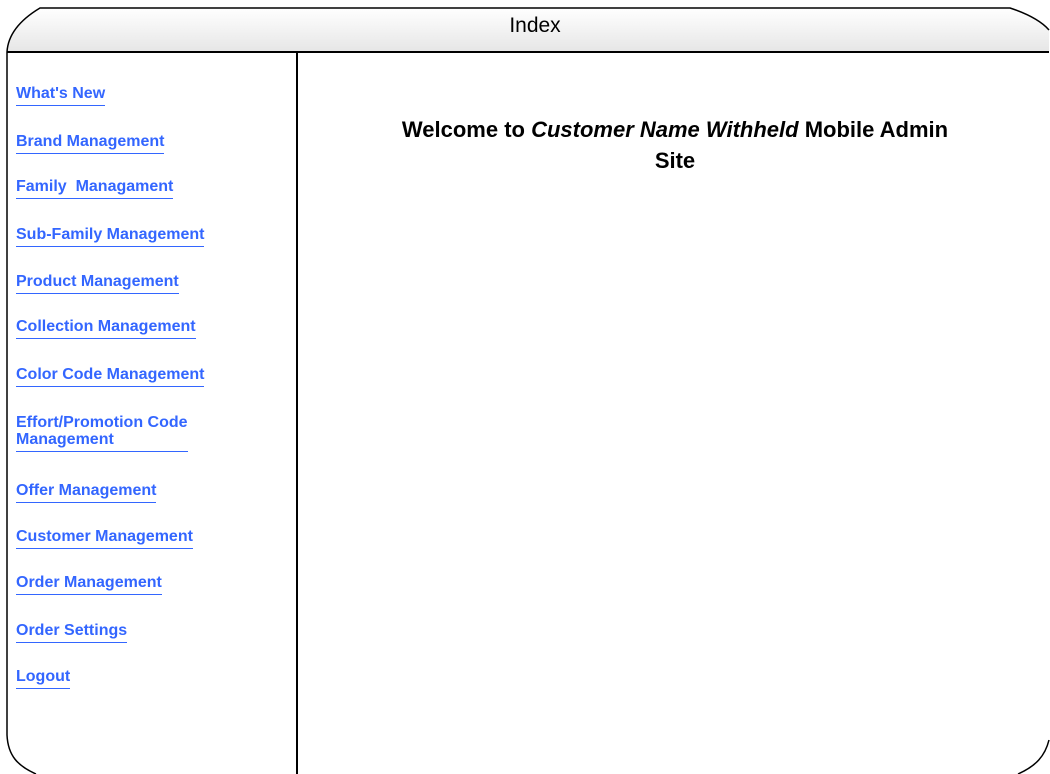 The height and width of the screenshot is (774, 1050). What do you see at coordinates (97, 283) in the screenshot?
I see `sidebar-link-product-management: Product Management` at bounding box center [97, 283].